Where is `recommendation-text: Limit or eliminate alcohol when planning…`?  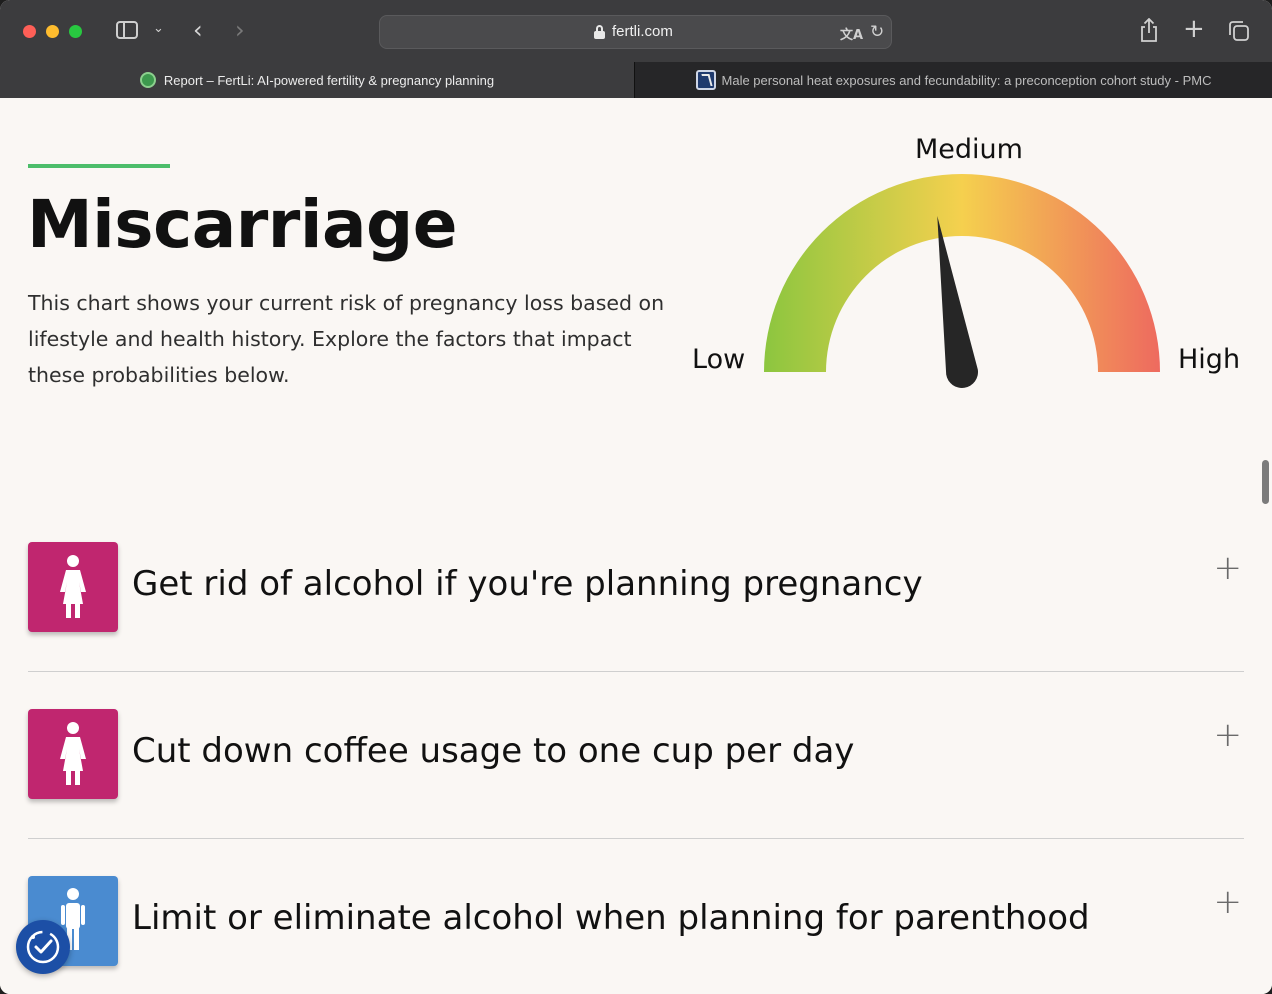
recommendation-text: Limit or eliminate alcohol when planning… is located at coordinates (611, 918).